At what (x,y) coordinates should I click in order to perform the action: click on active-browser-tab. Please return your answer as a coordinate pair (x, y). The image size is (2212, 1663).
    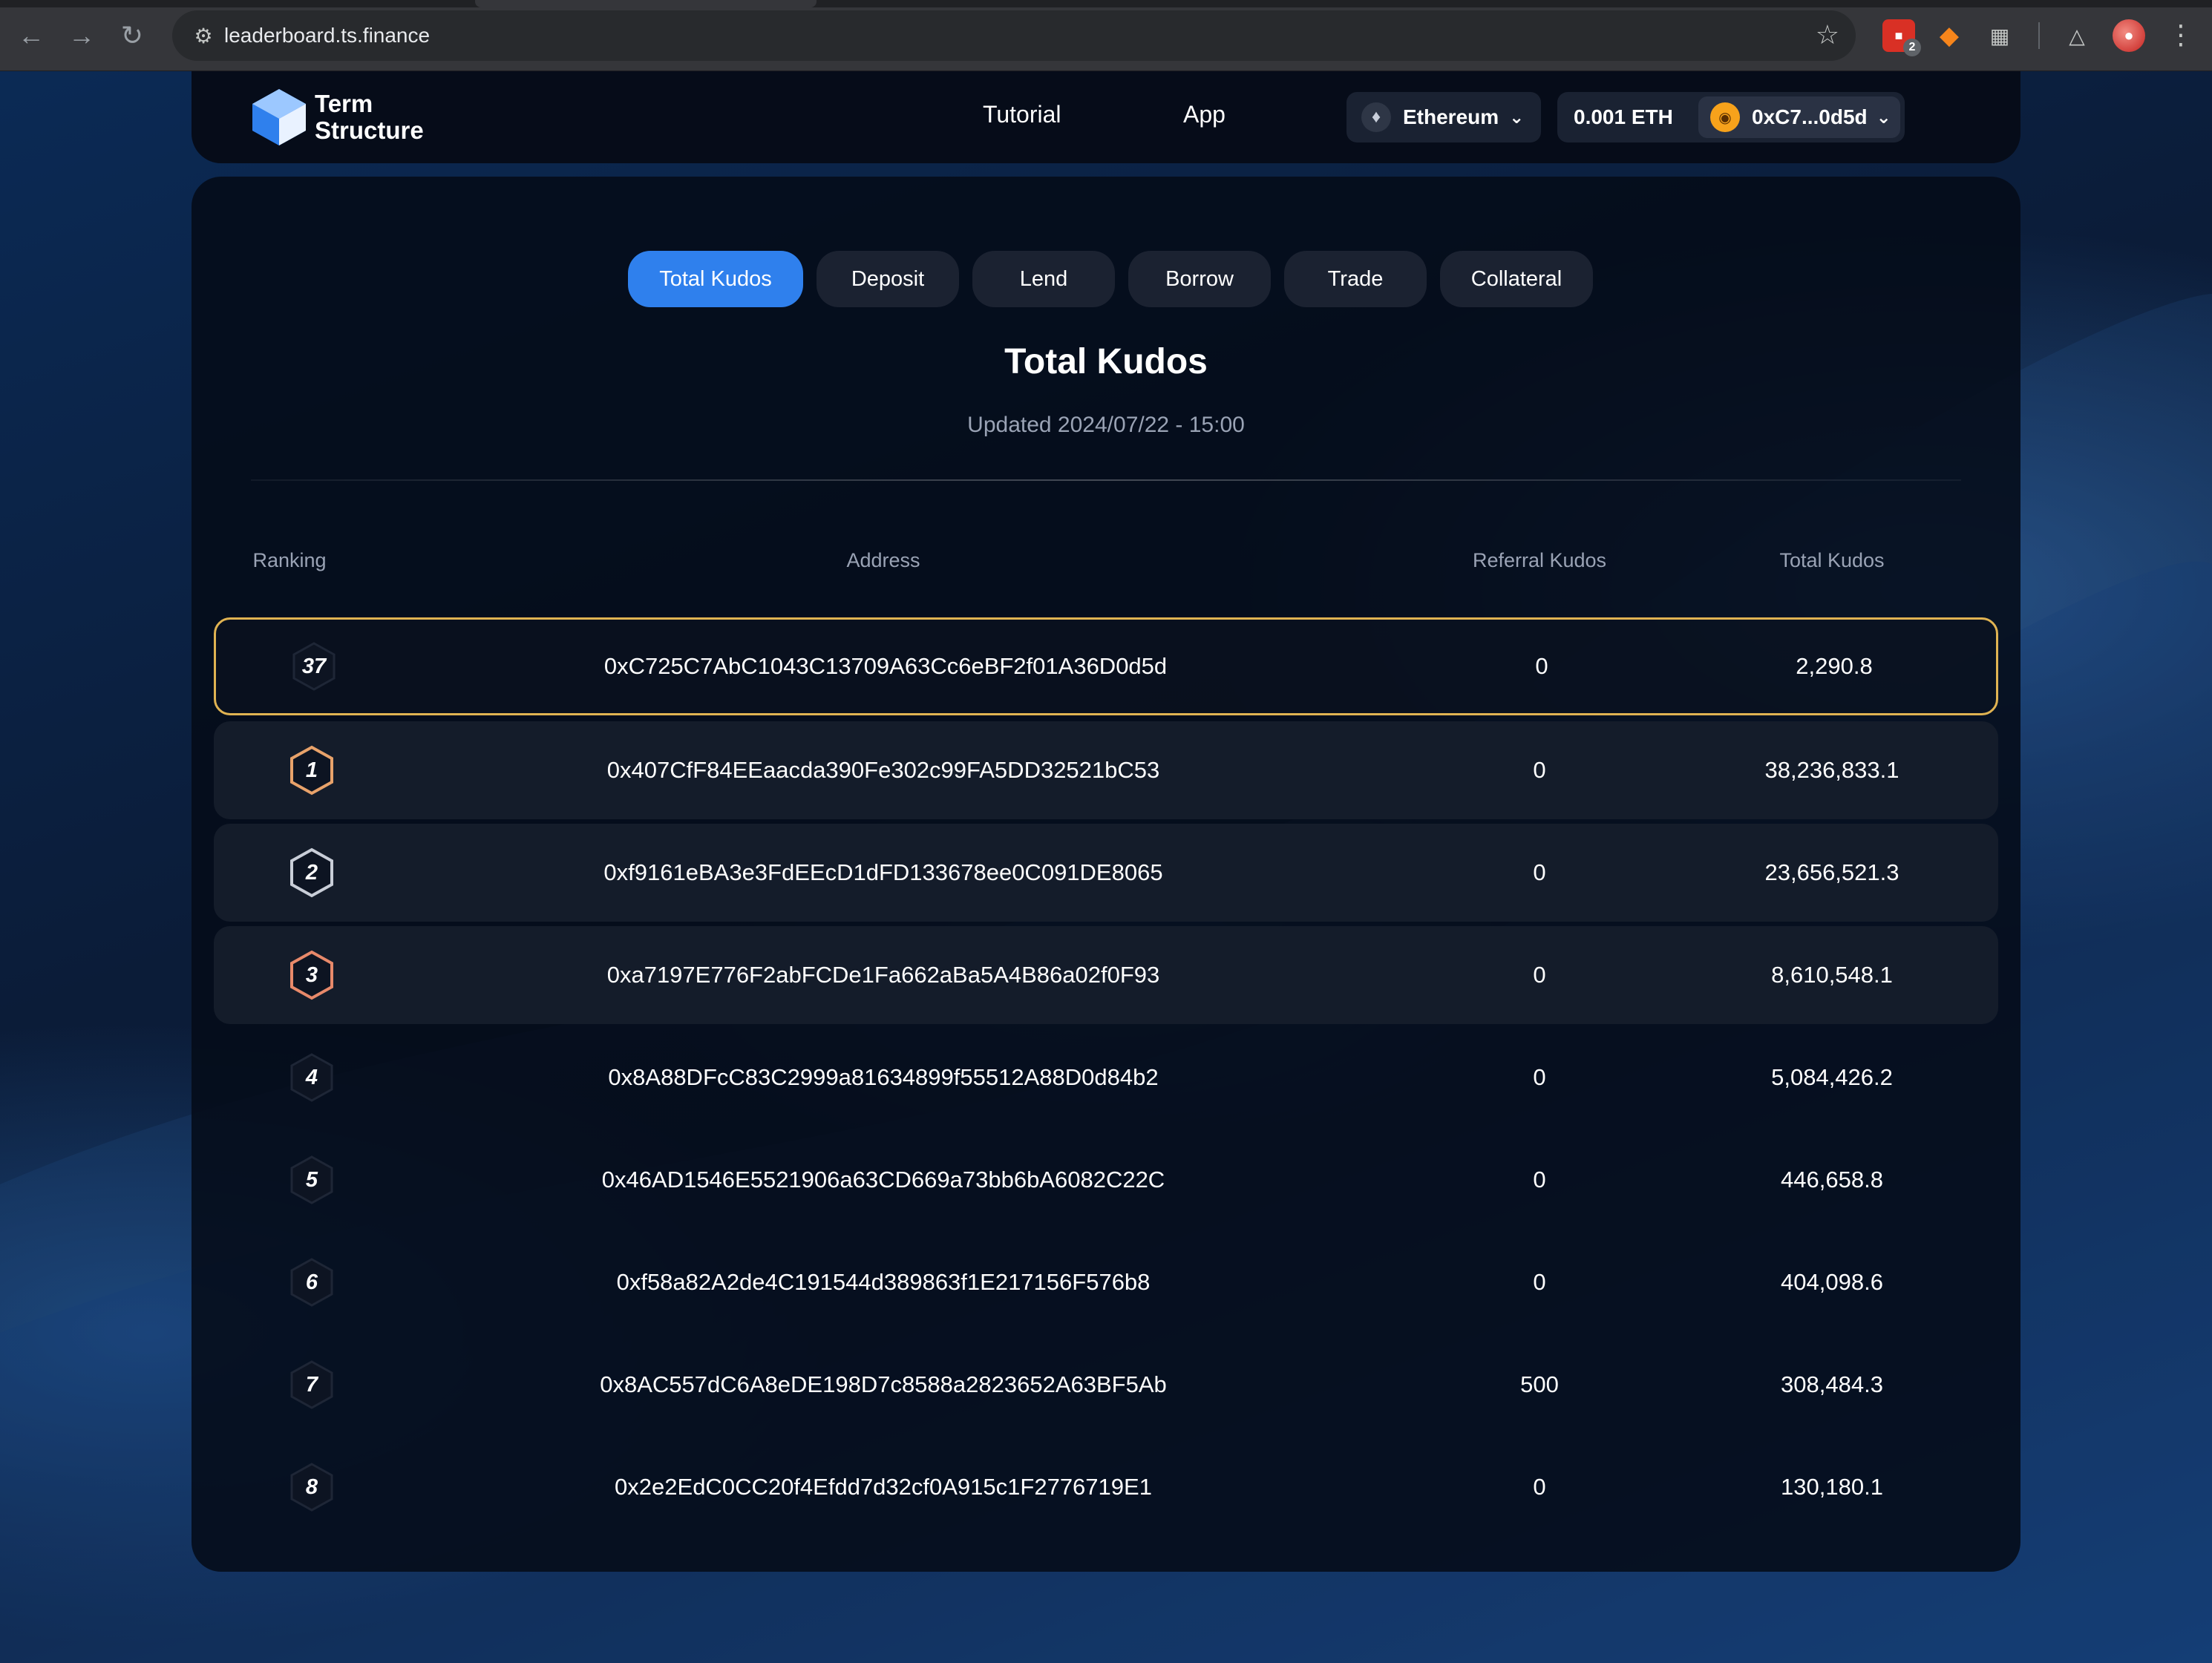
    Looking at the image, I should click on (646, 3).